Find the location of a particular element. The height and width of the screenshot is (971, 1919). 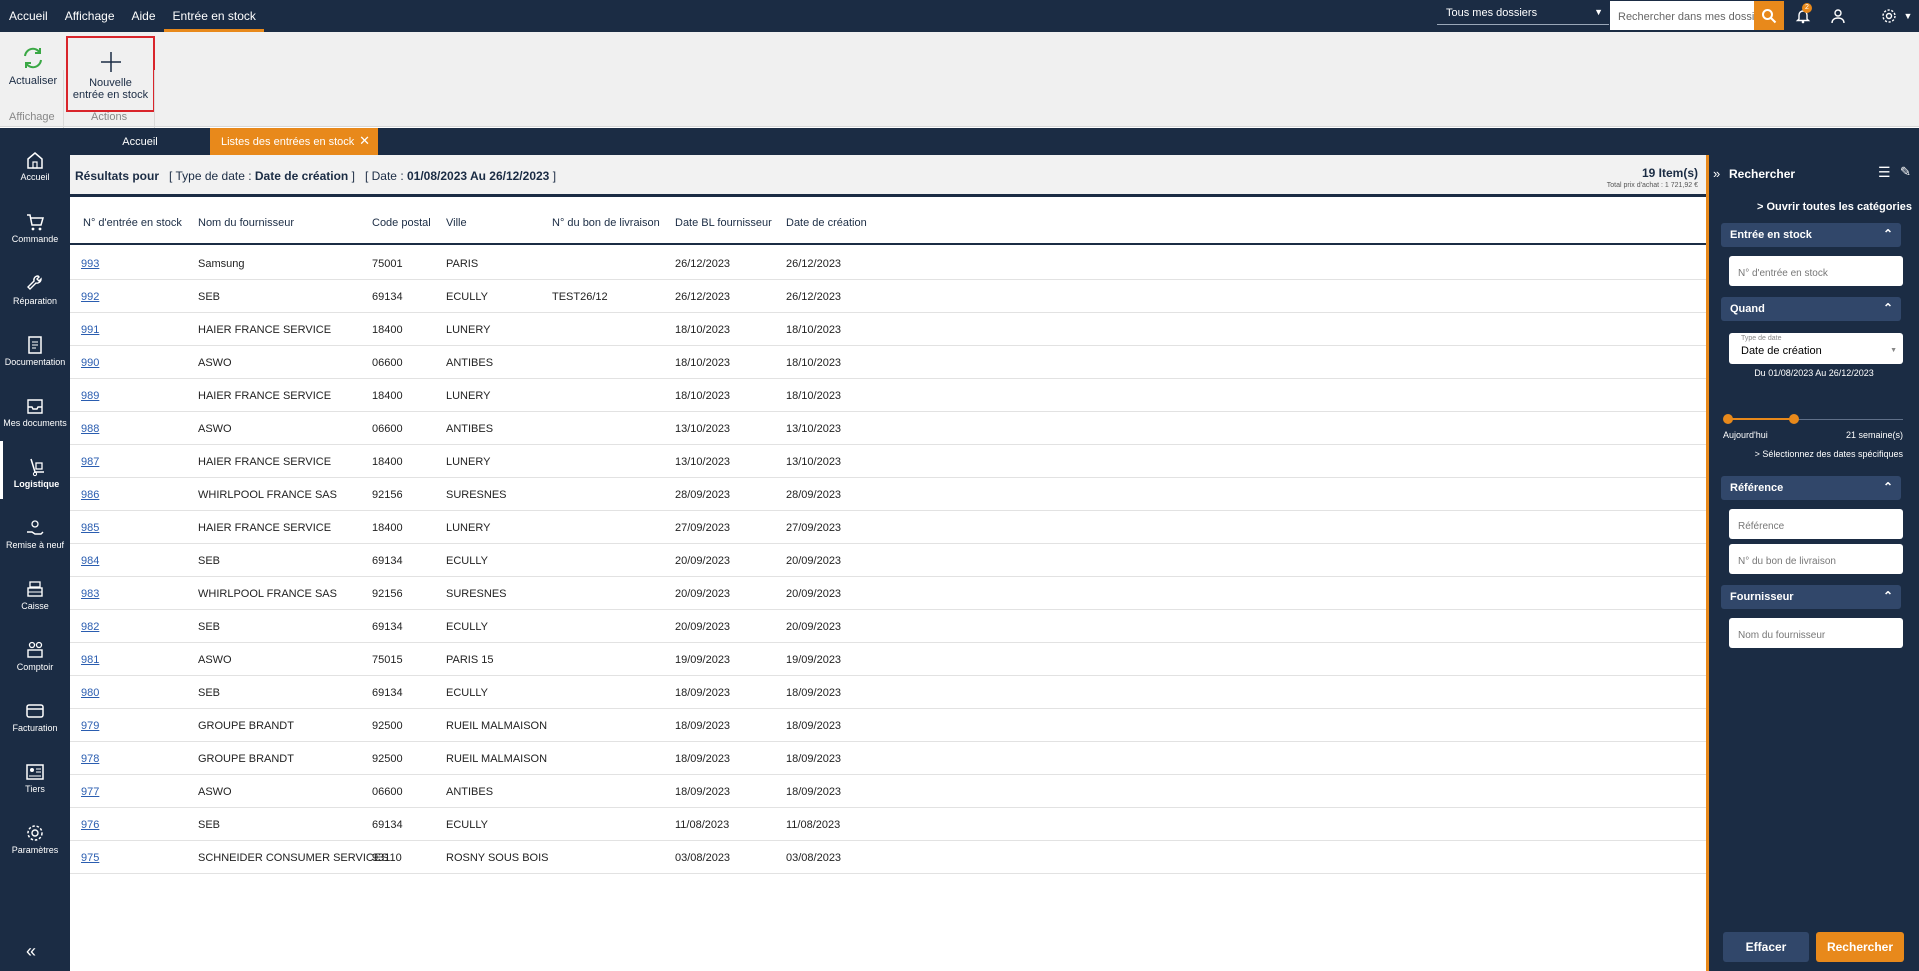

search-button: Rechercher is located at coordinates (1860, 947).